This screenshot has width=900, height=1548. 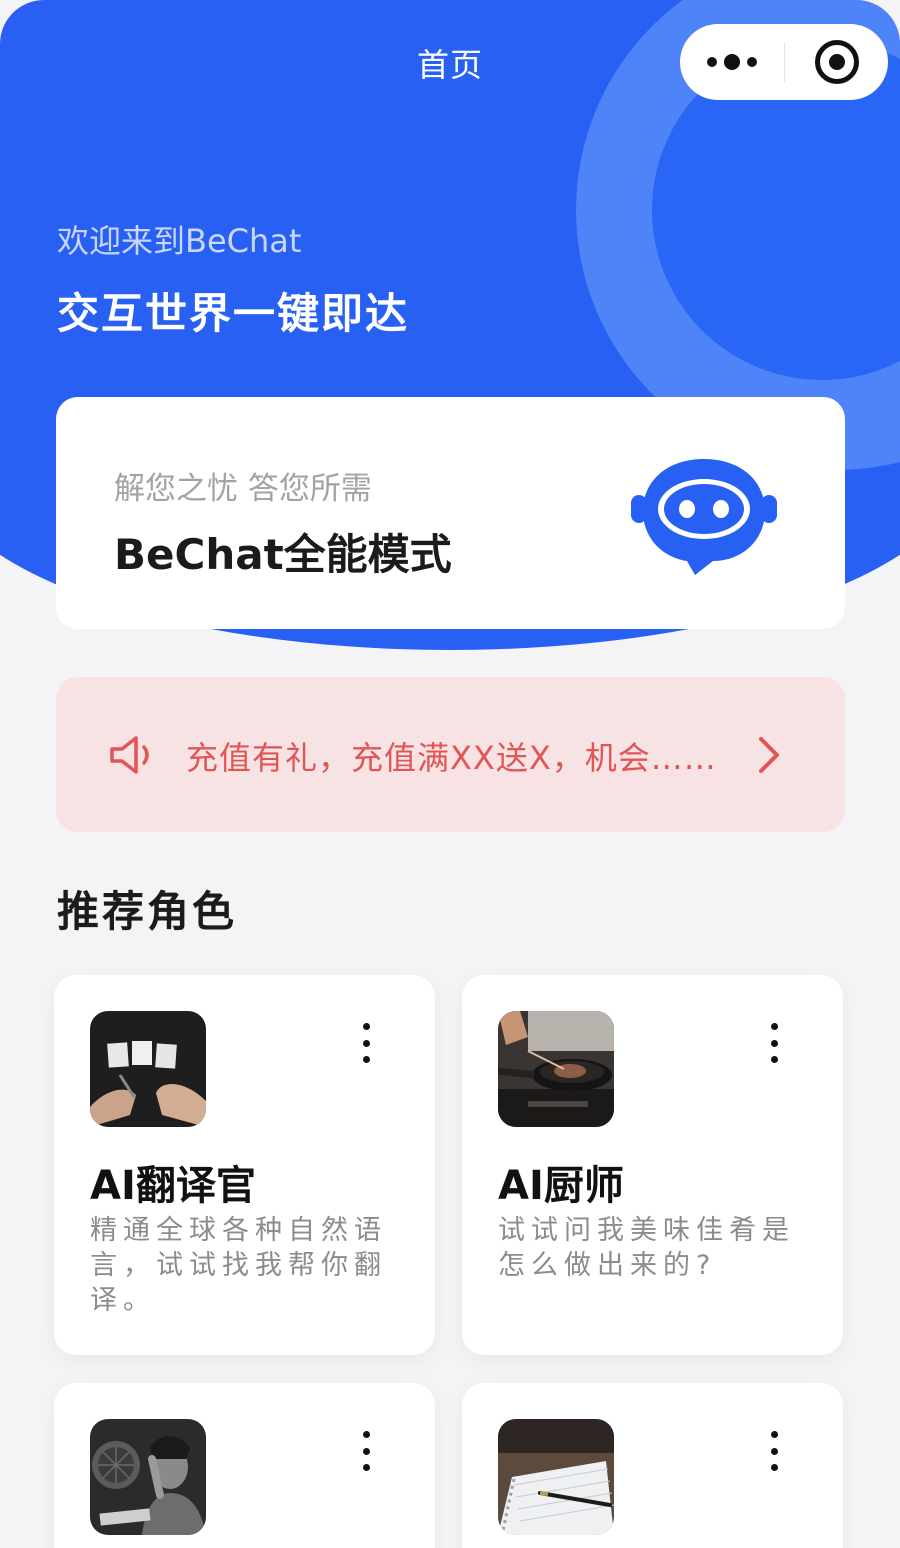 I want to click on mode-title: BeChat全能模式, so click(x=283, y=554).